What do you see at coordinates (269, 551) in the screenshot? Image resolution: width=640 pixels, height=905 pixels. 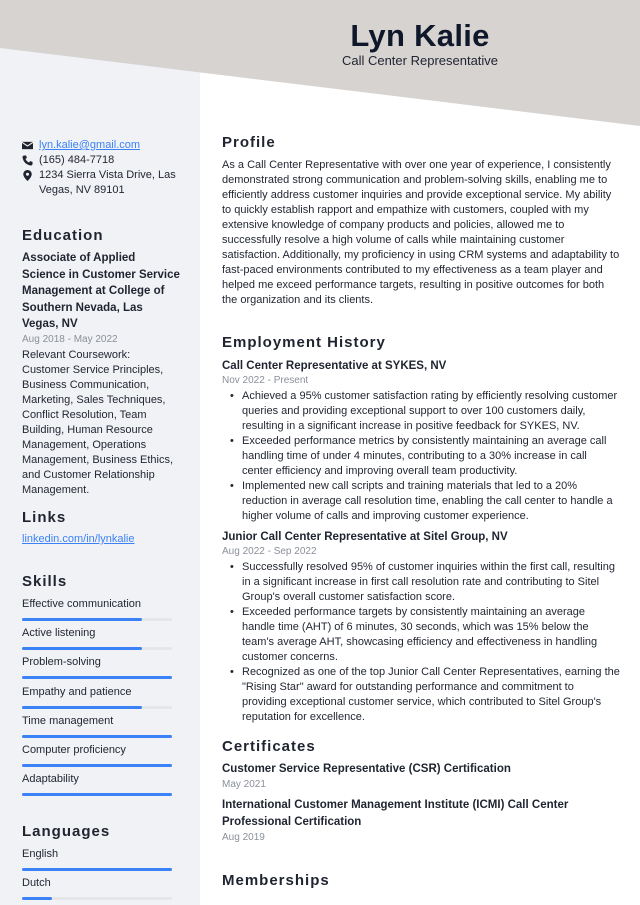 I see `job-dates: Aug 2022 - Sep 2022` at bounding box center [269, 551].